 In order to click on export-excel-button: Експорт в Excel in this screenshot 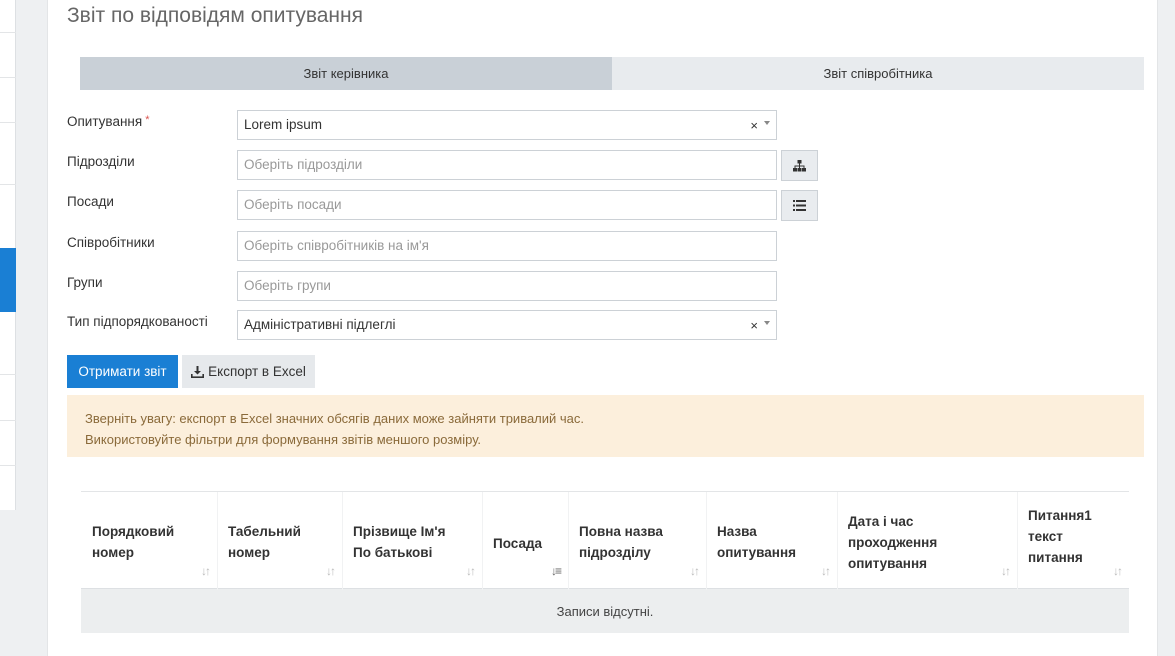, I will do `click(248, 371)`.